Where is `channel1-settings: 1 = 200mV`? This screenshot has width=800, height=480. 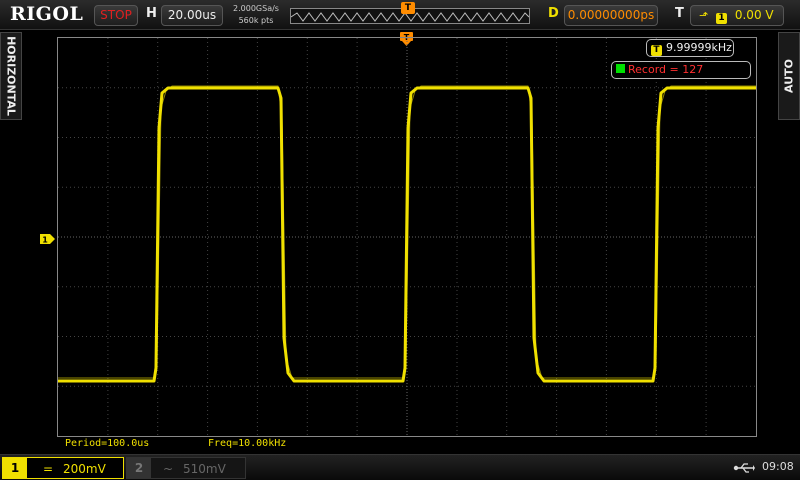
channel1-settings: 1 = 200mV is located at coordinates (63, 468).